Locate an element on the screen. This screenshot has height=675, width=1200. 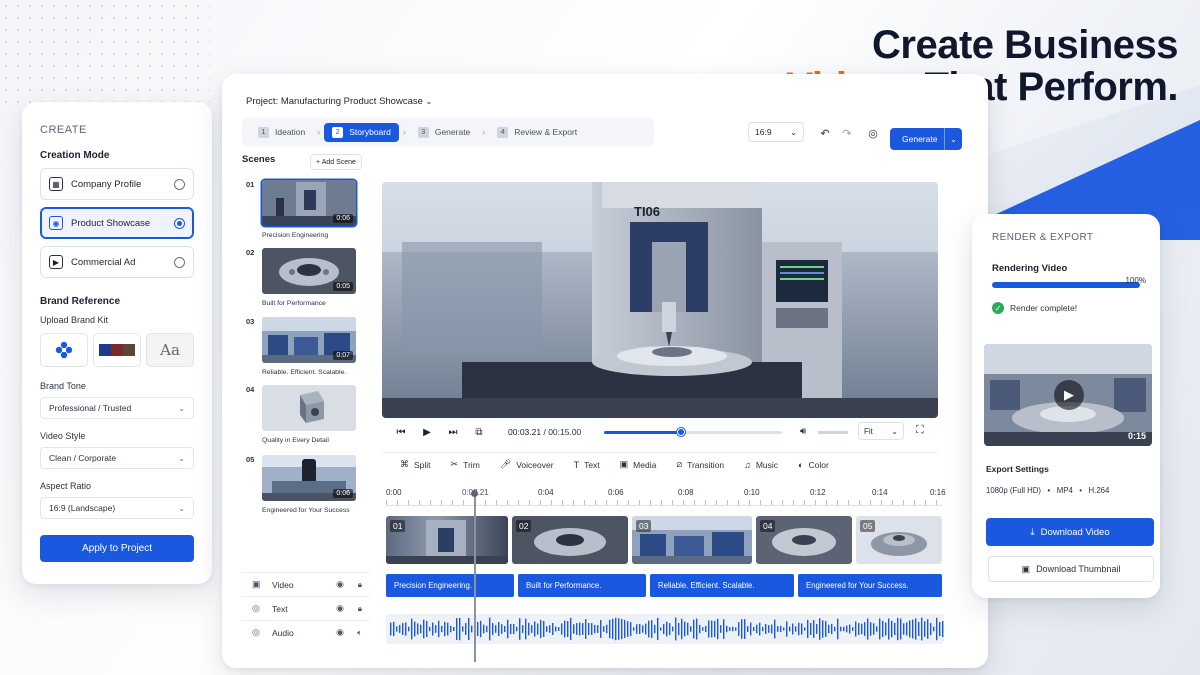
audio-waveform is located at coordinates (666, 629).